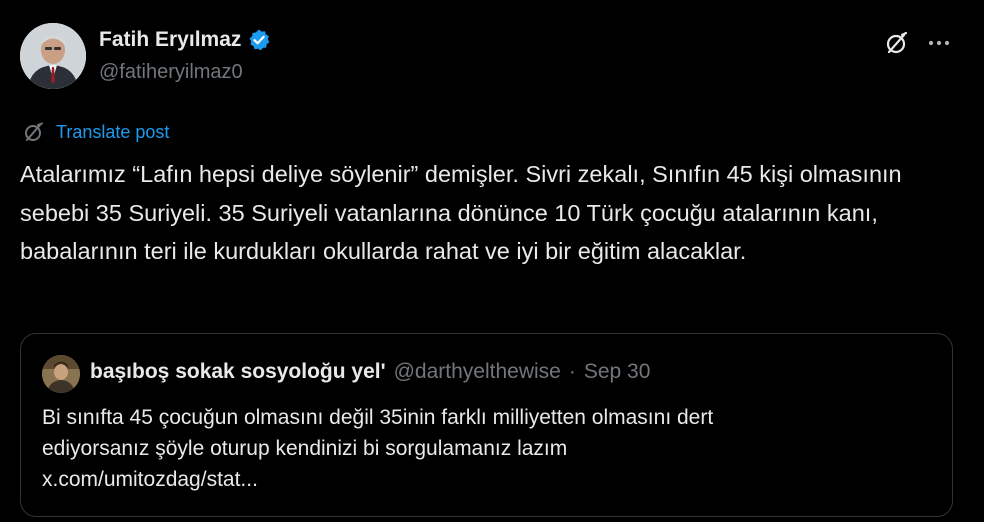 Image resolution: width=984 pixels, height=522 pixels. What do you see at coordinates (113, 131) in the screenshot?
I see `translate-post-label: Translate post` at bounding box center [113, 131].